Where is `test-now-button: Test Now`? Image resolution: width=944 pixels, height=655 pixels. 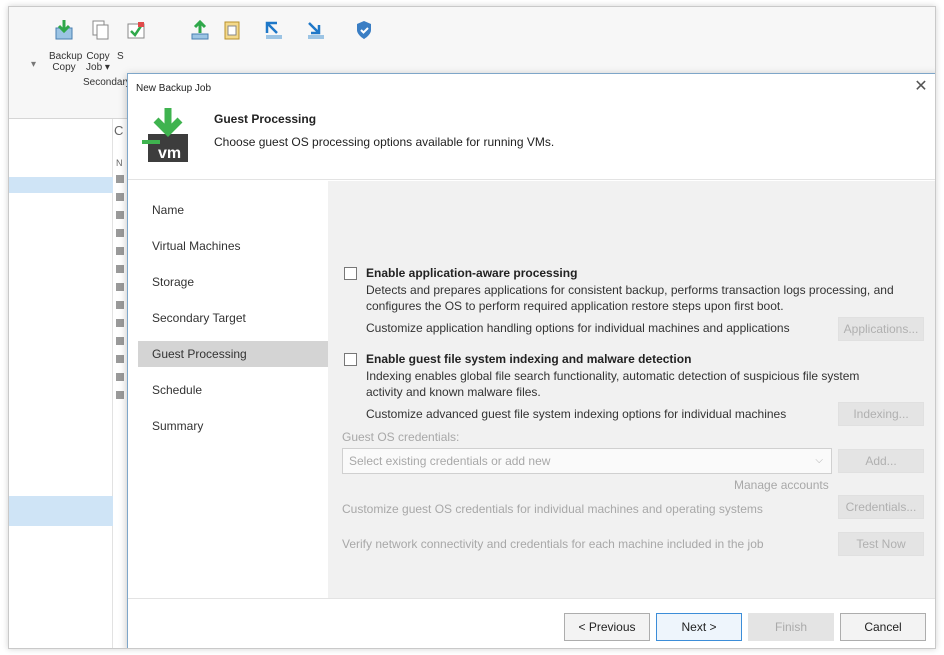 test-now-button: Test Now is located at coordinates (881, 544).